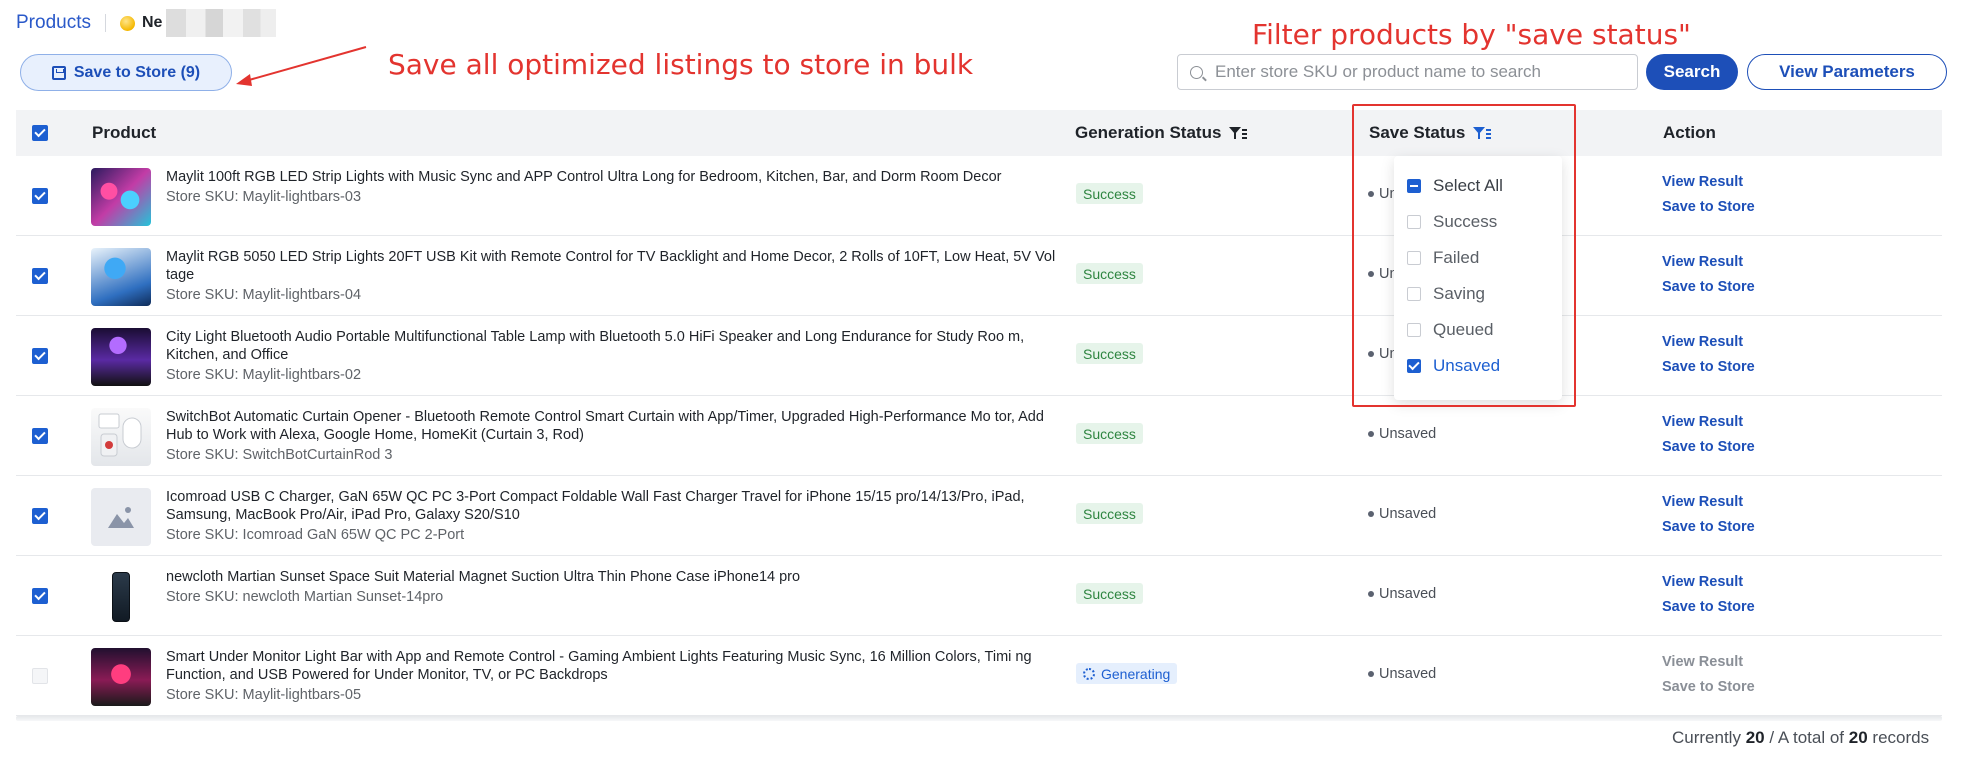  Describe the element at coordinates (1417, 132) in the screenshot. I see `column-header-save-status-label: Save Status` at that location.